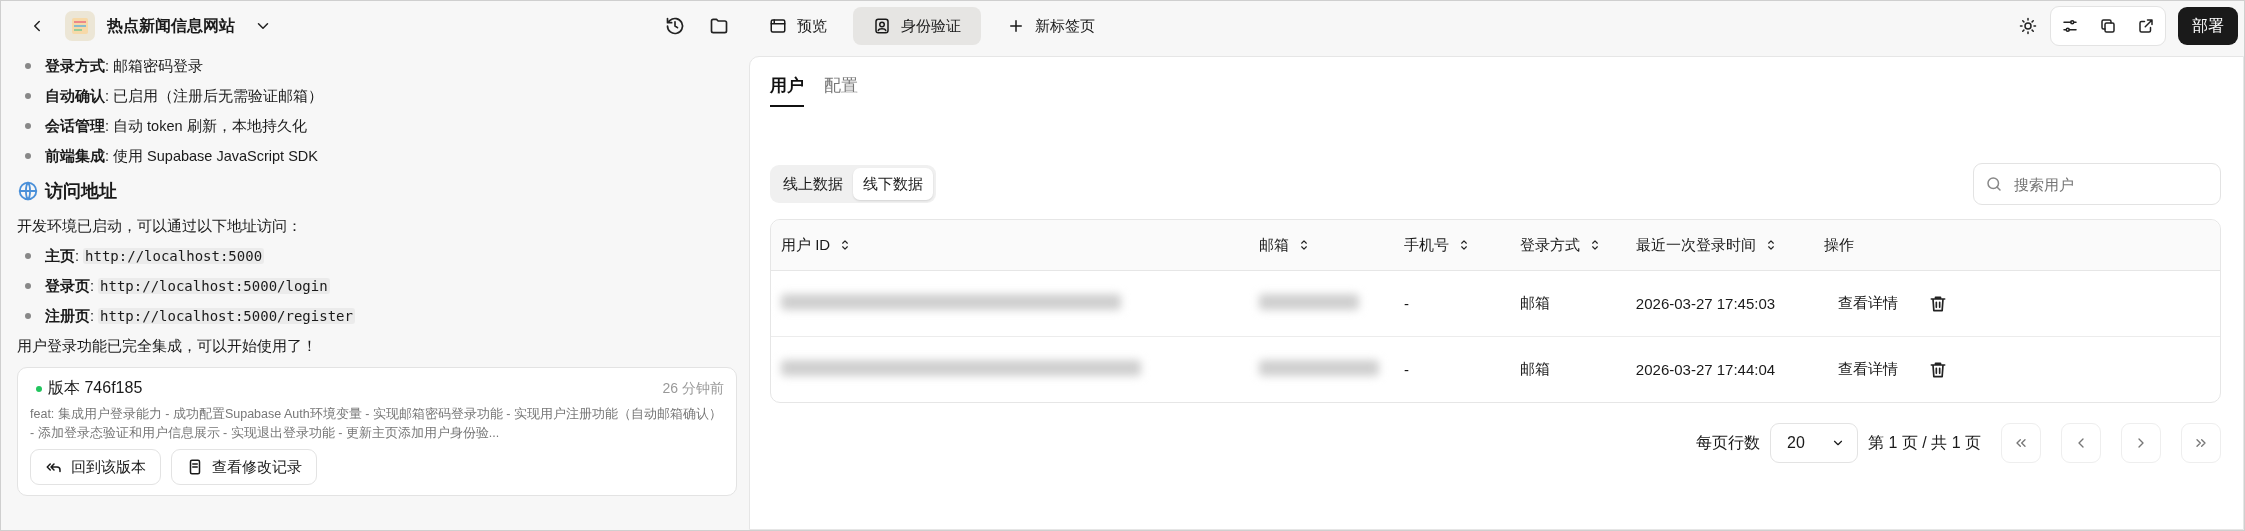 The height and width of the screenshot is (531, 2245). What do you see at coordinates (813, 184) in the screenshot?
I see `segment-button: 线上数据` at bounding box center [813, 184].